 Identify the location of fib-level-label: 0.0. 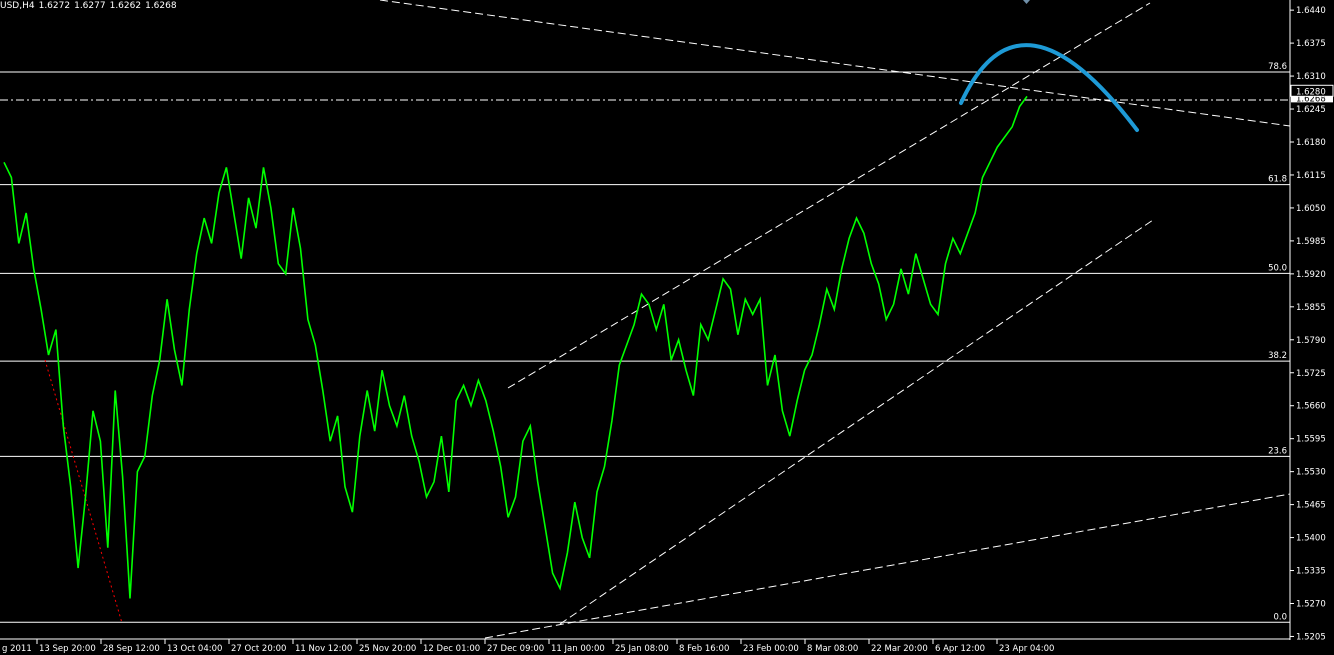
(1280, 617).